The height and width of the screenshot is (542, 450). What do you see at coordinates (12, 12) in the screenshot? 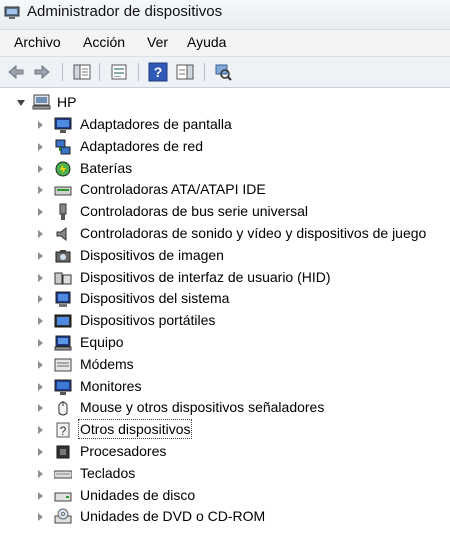
I see `device-manager-icon` at bounding box center [12, 12].